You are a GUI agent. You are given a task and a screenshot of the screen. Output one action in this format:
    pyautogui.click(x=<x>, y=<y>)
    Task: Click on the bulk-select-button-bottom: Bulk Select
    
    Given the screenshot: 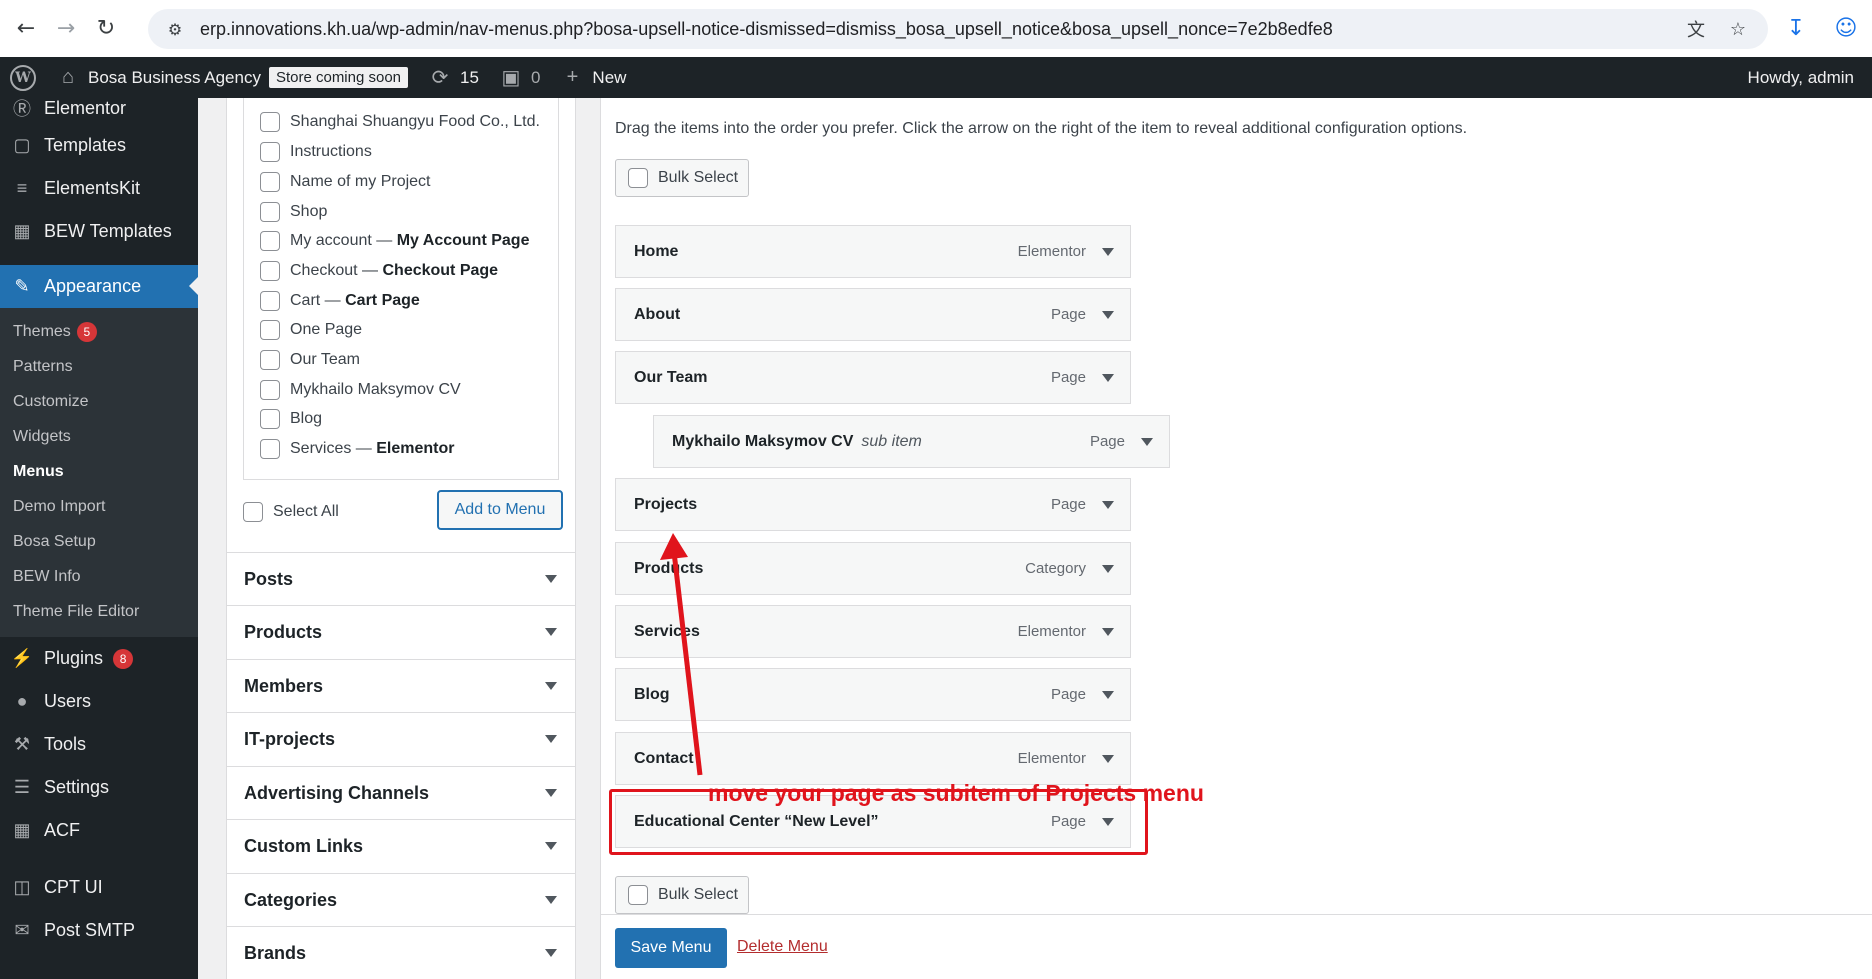 What is the action you would take?
    pyautogui.click(x=682, y=895)
    